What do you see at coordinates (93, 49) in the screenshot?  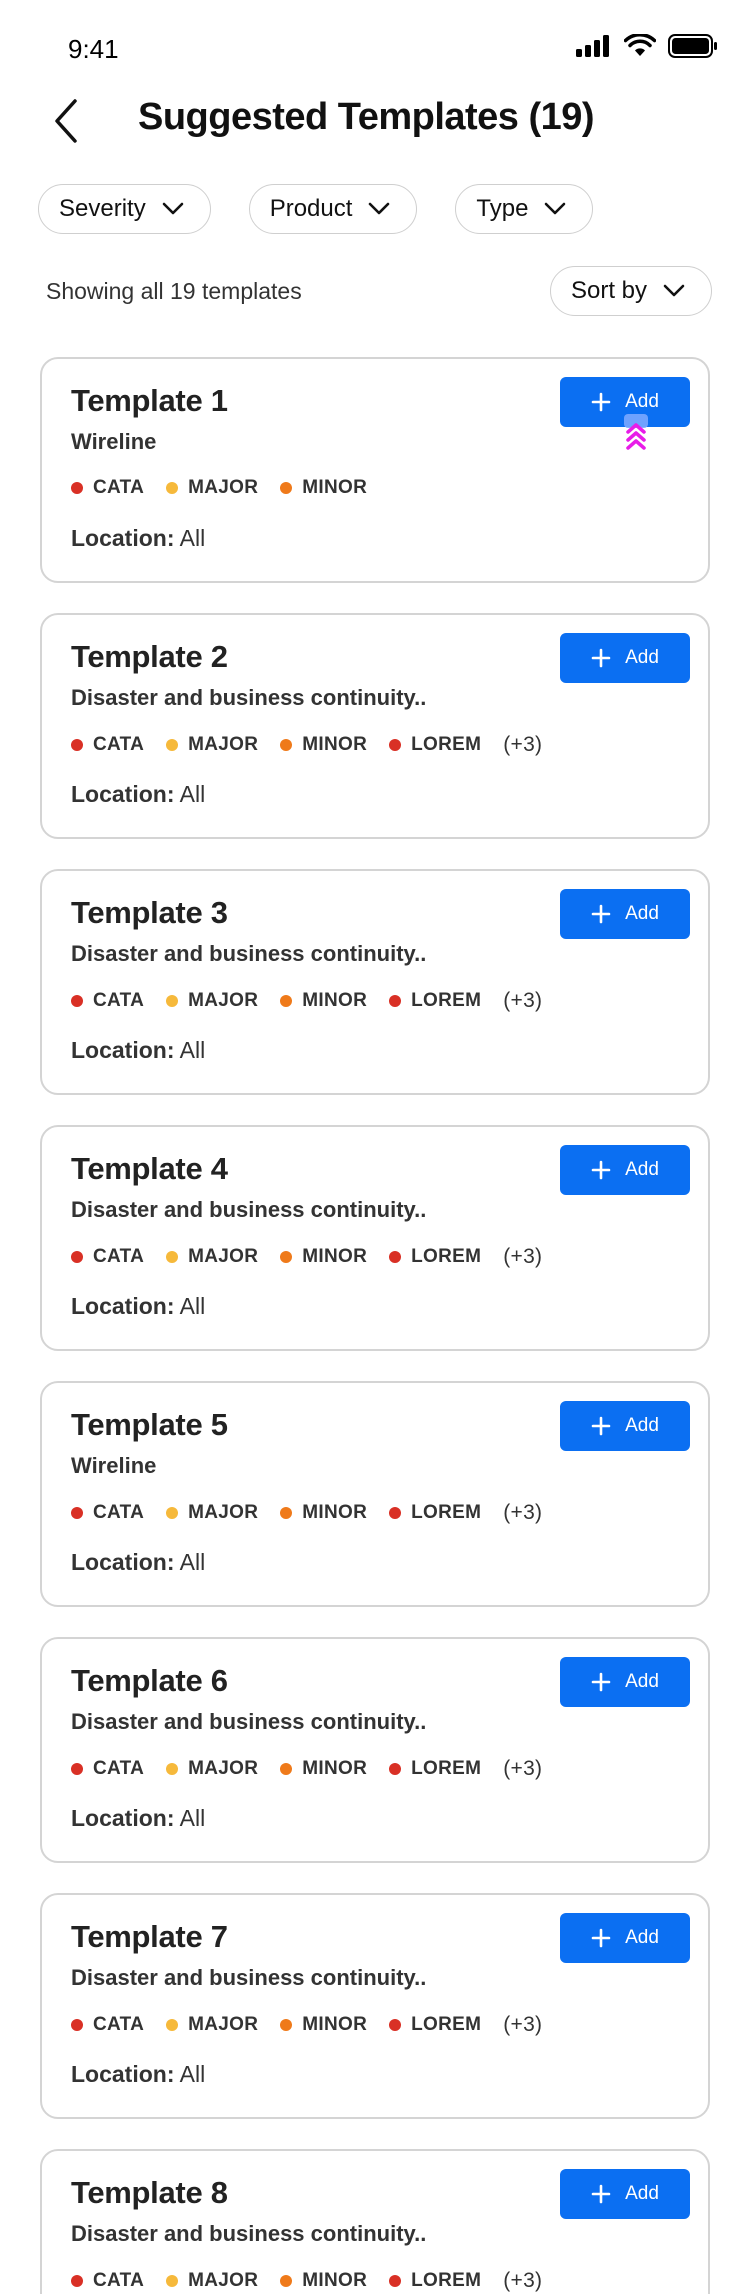 I see `status-time: 9:41` at bounding box center [93, 49].